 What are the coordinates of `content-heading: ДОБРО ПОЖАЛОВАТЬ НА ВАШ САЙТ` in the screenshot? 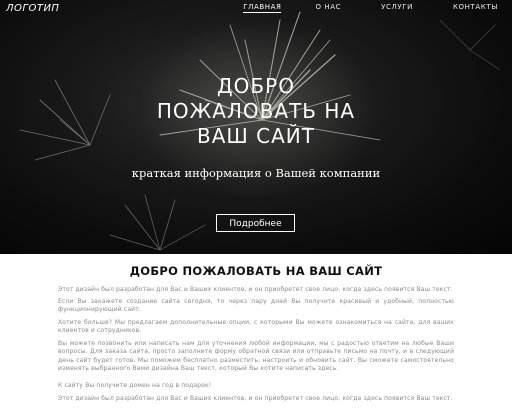 It's located at (256, 271).